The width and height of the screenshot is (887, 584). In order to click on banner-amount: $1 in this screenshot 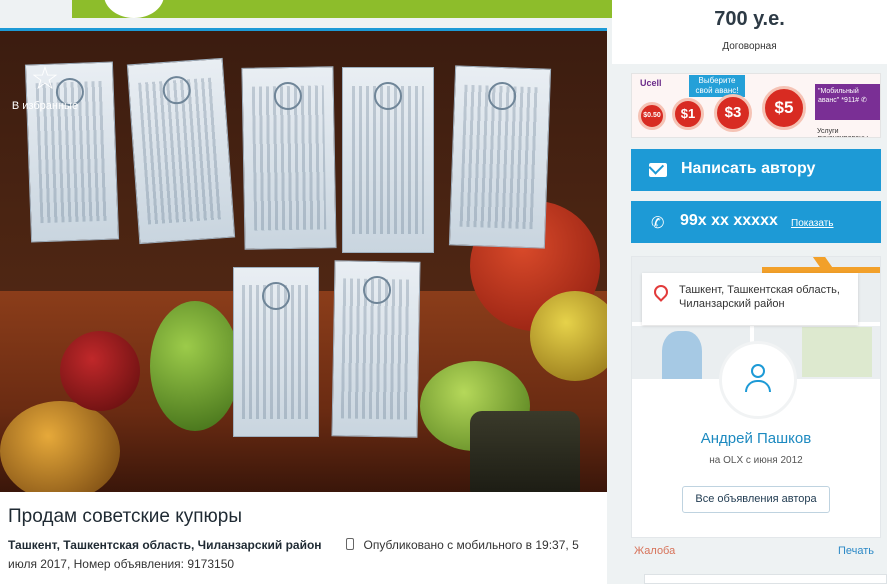, I will do `click(688, 114)`.